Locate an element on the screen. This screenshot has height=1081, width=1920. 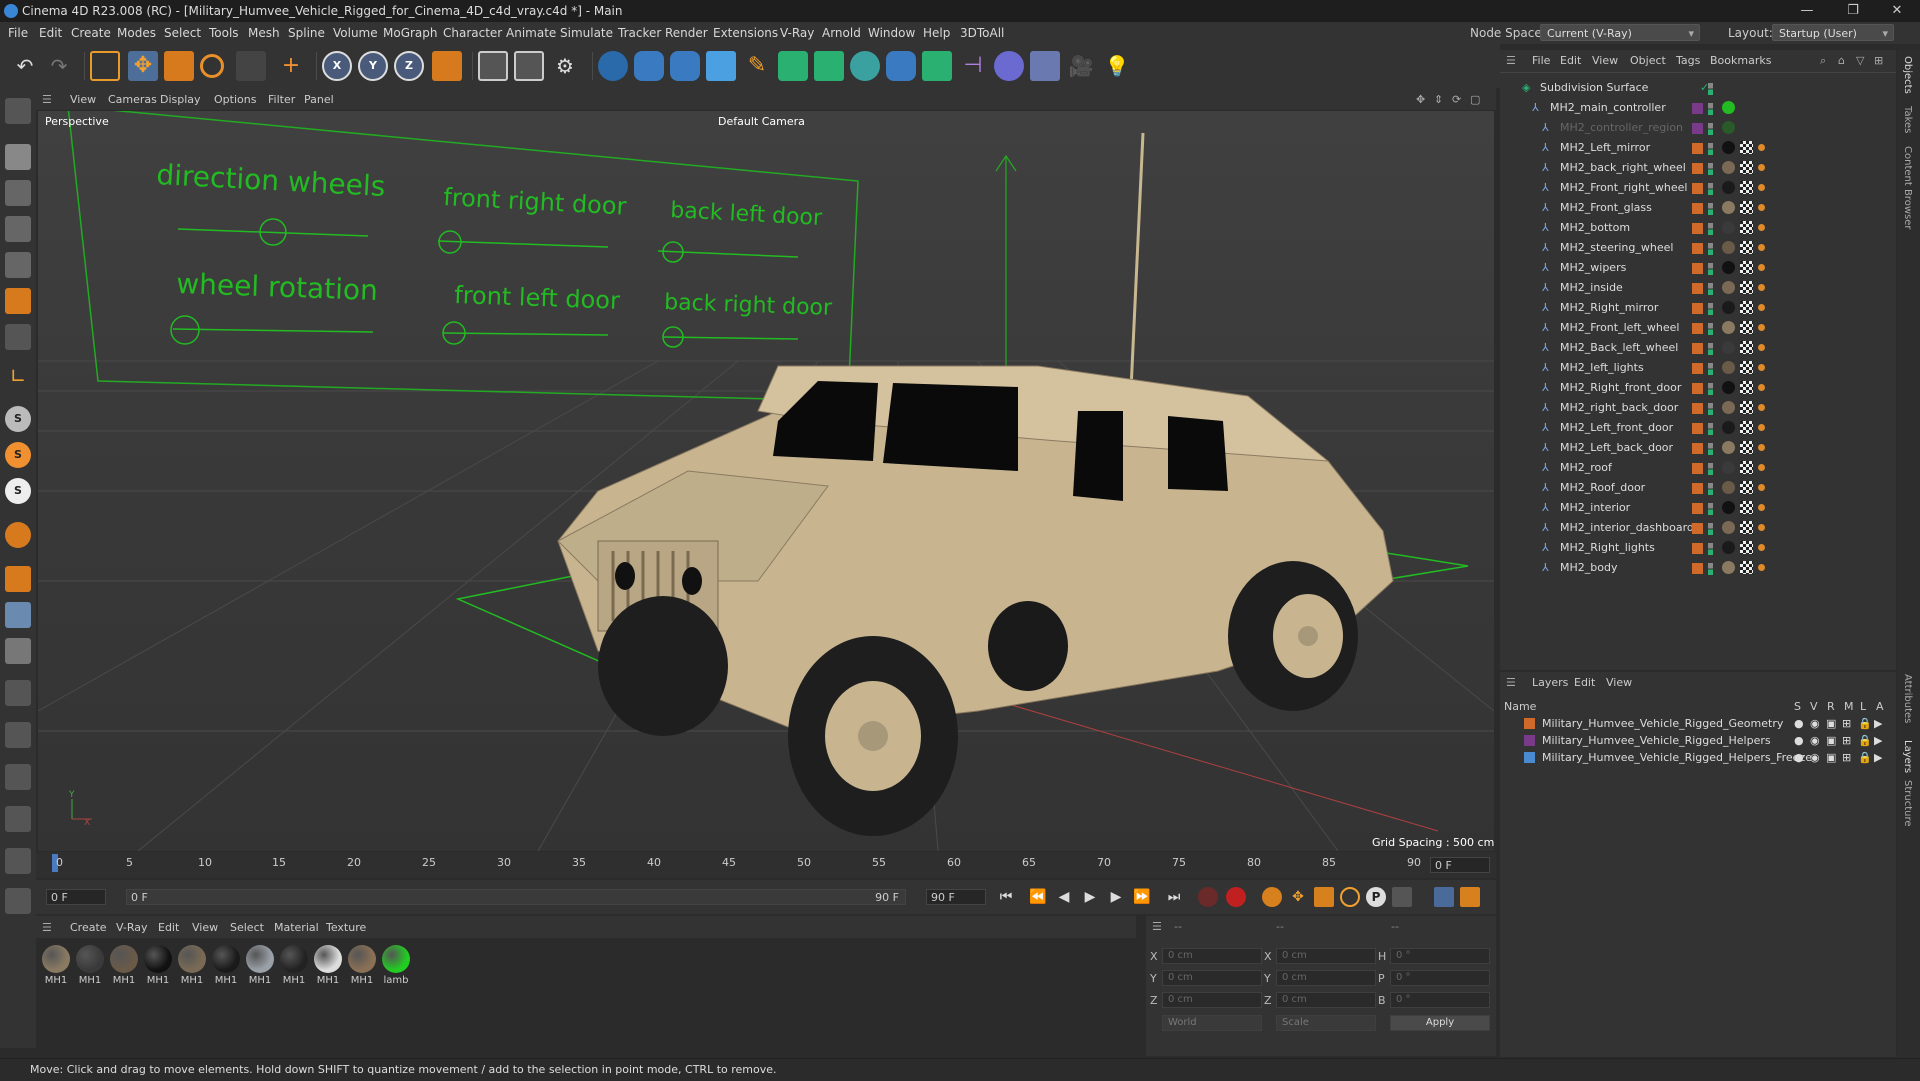
key-position-icon is located at coordinates (1272, 897).